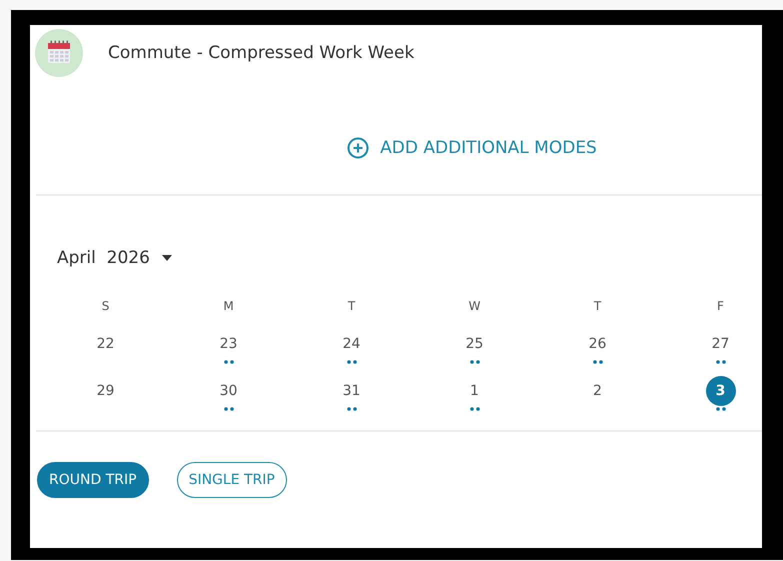 This screenshot has width=783, height=561. I want to click on calendar-day: 25, so click(475, 344).